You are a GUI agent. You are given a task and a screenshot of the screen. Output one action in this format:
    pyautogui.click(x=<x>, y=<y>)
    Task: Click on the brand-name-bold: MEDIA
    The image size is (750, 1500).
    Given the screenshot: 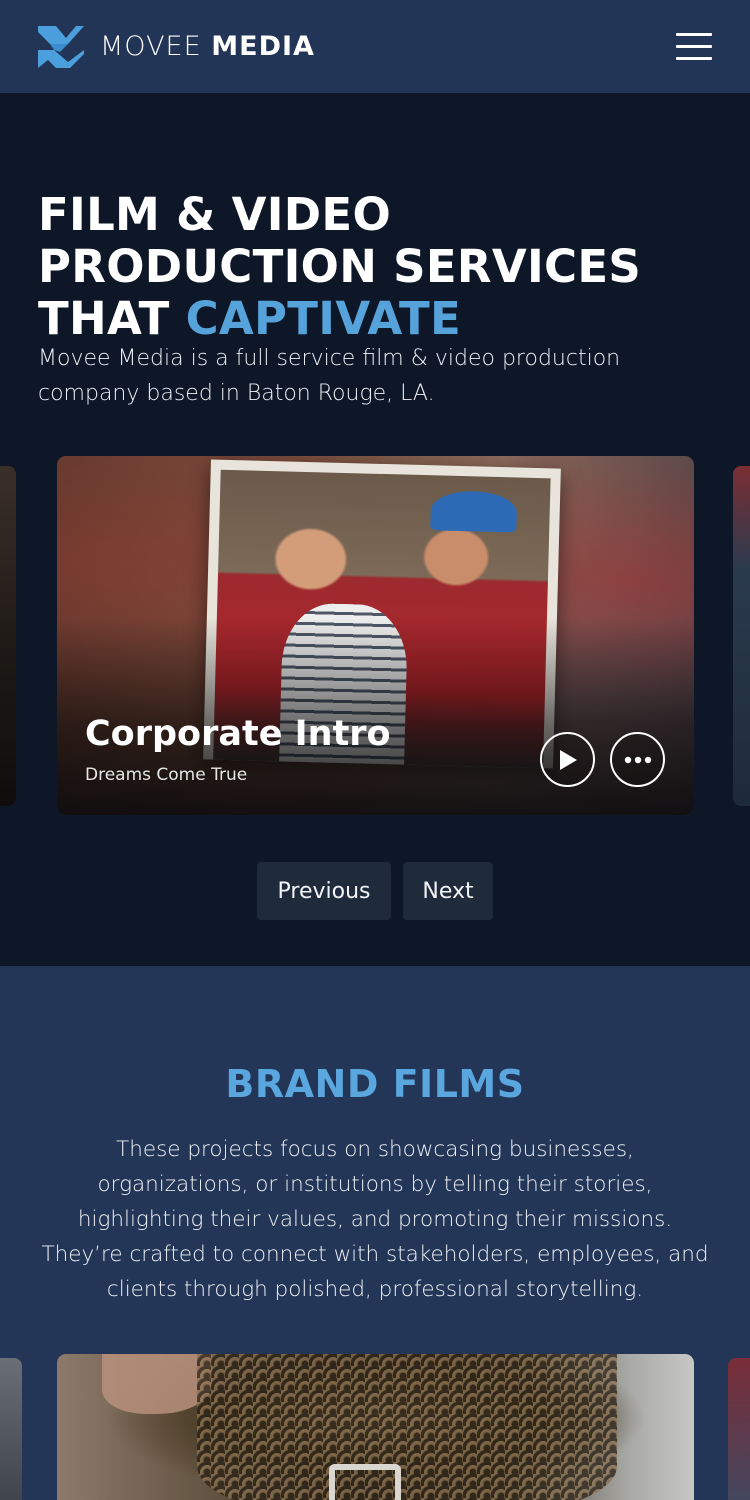 What is the action you would take?
    pyautogui.click(x=263, y=46)
    